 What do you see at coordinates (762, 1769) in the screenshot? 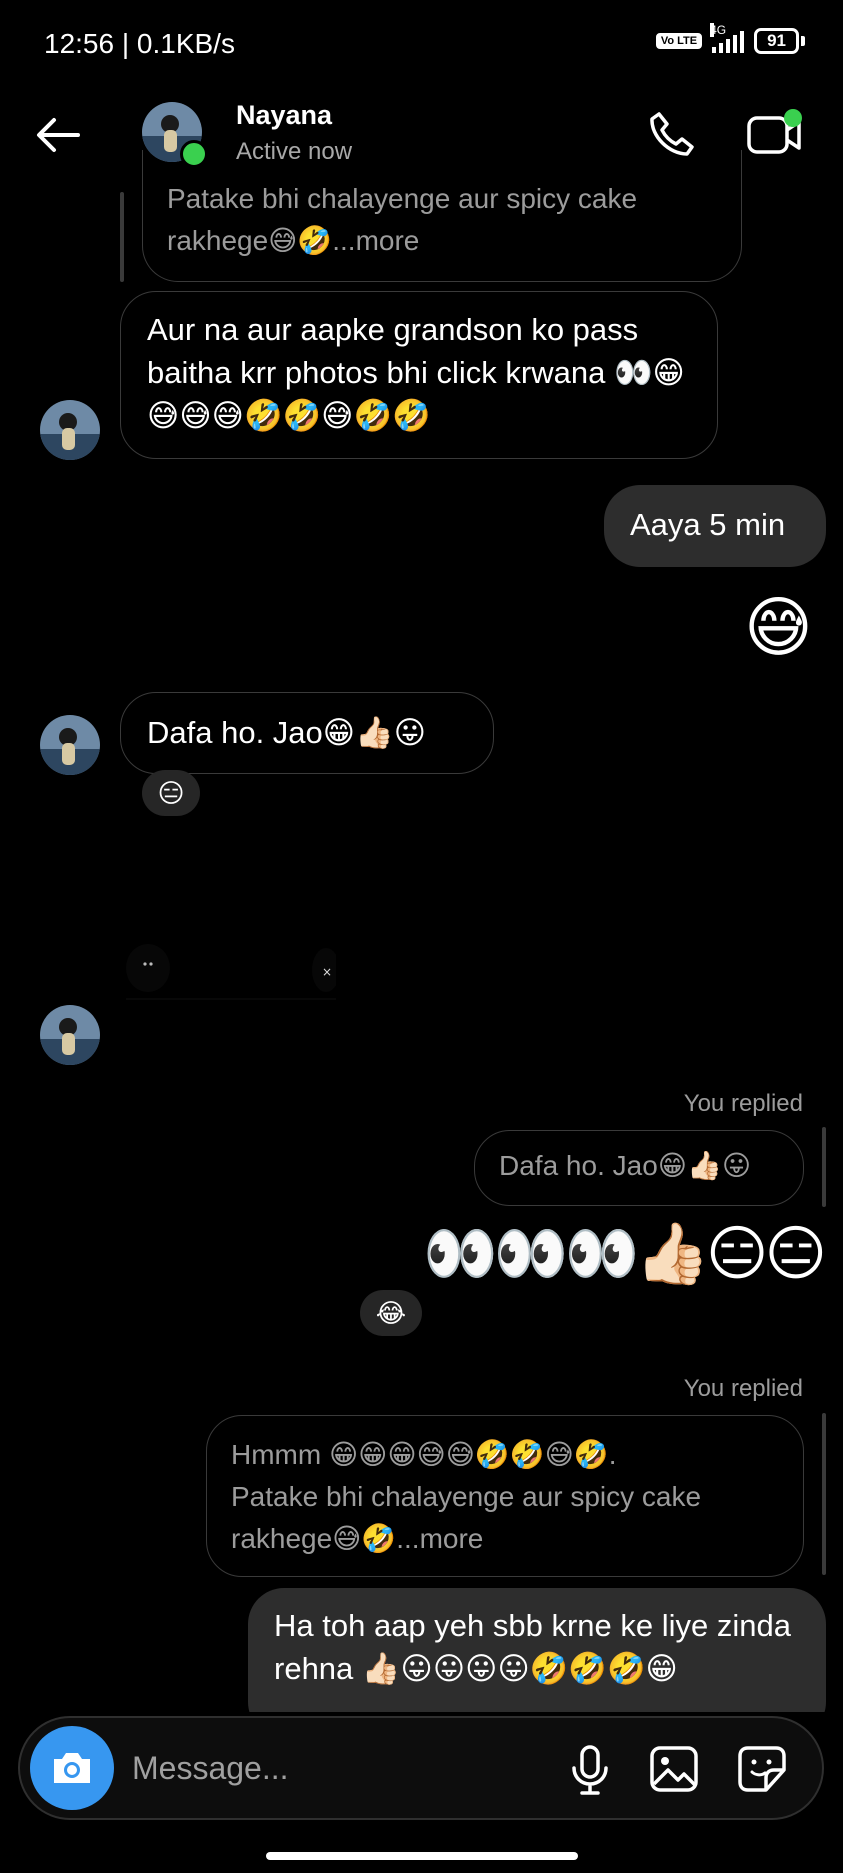
I see `sticker-icon` at bounding box center [762, 1769].